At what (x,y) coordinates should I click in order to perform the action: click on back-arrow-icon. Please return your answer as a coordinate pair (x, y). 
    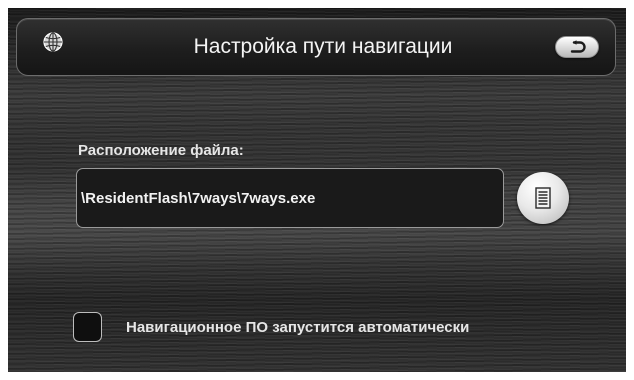
    Looking at the image, I should click on (578, 46).